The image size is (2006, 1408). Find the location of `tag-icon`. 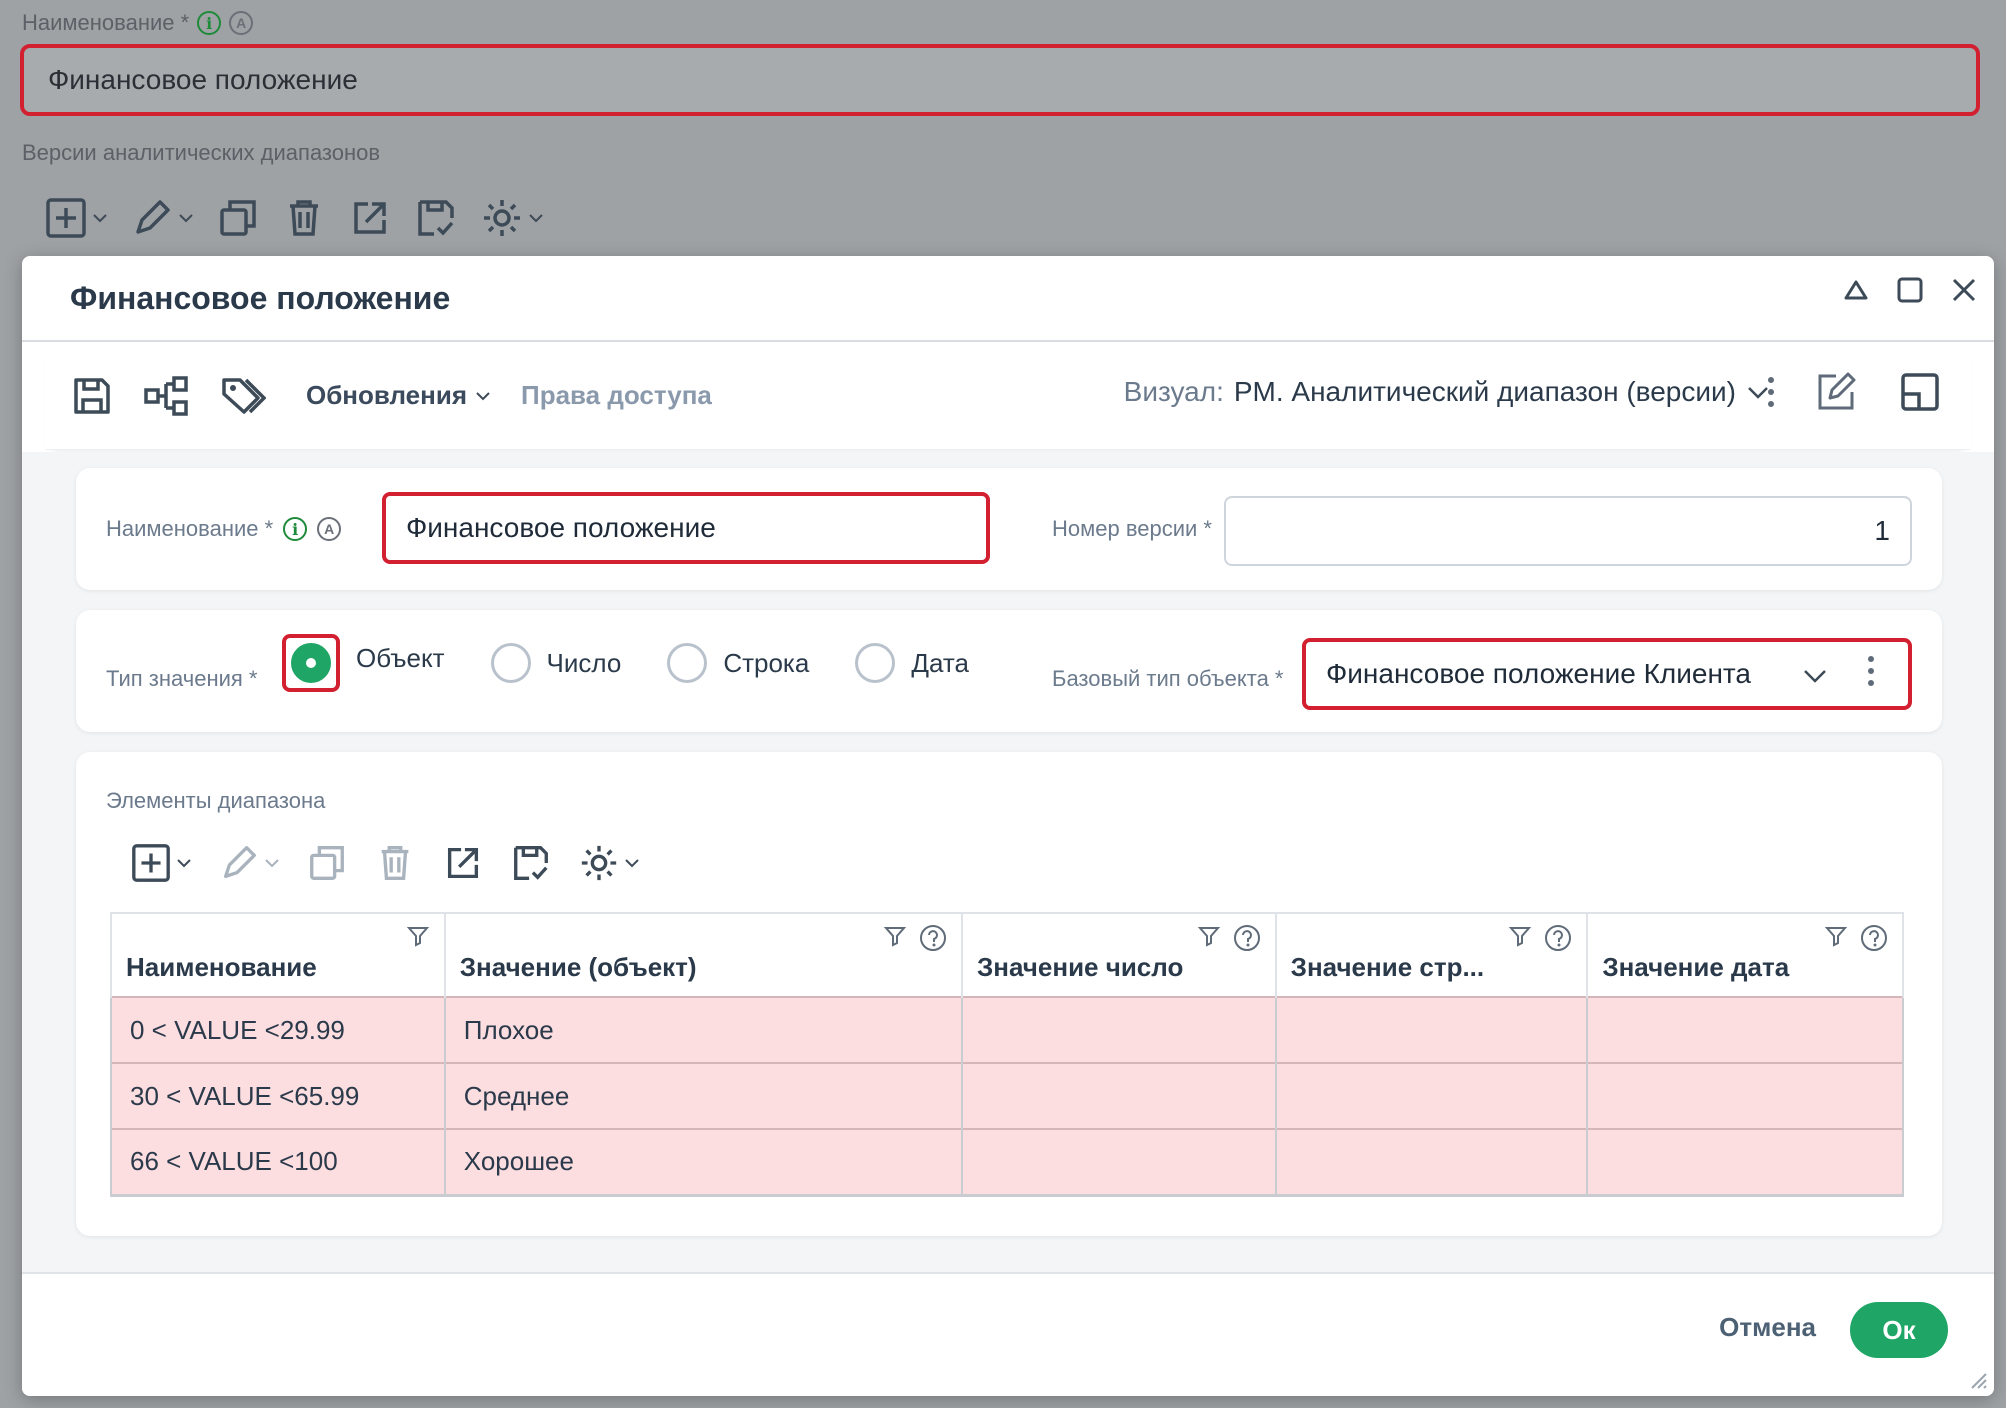

tag-icon is located at coordinates (244, 395).